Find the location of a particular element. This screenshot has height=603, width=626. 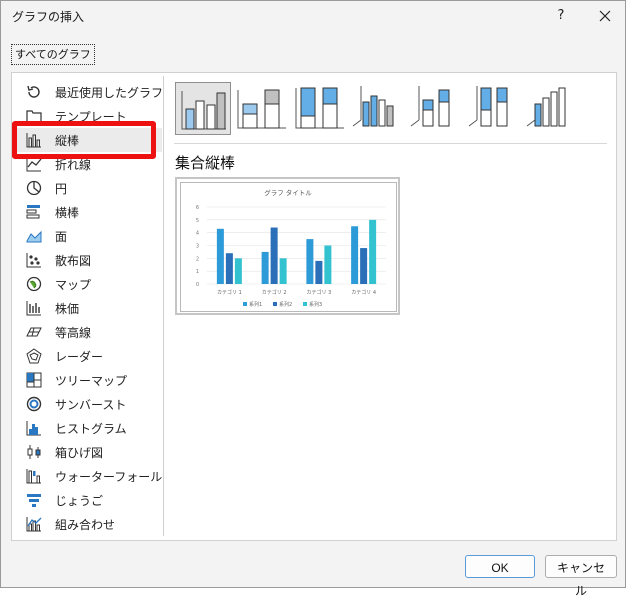

sidebar-item-label: 最近使用したグラフ is located at coordinates (109, 93).